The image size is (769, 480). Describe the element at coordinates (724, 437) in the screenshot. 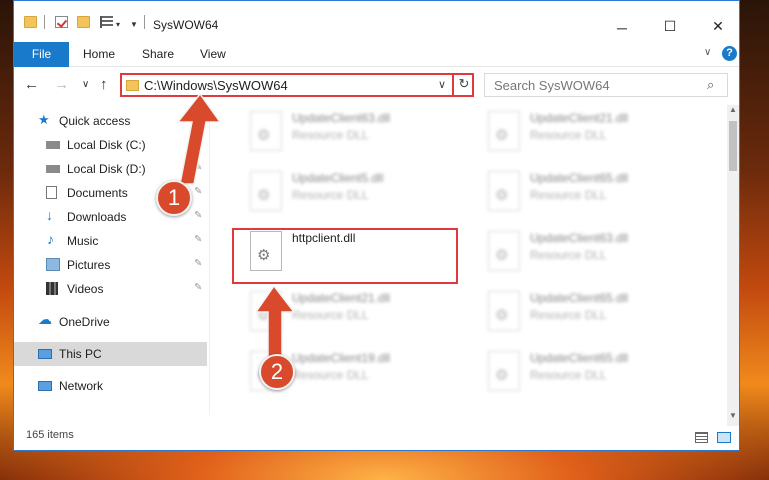

I see `large-icons-view-icon` at that location.